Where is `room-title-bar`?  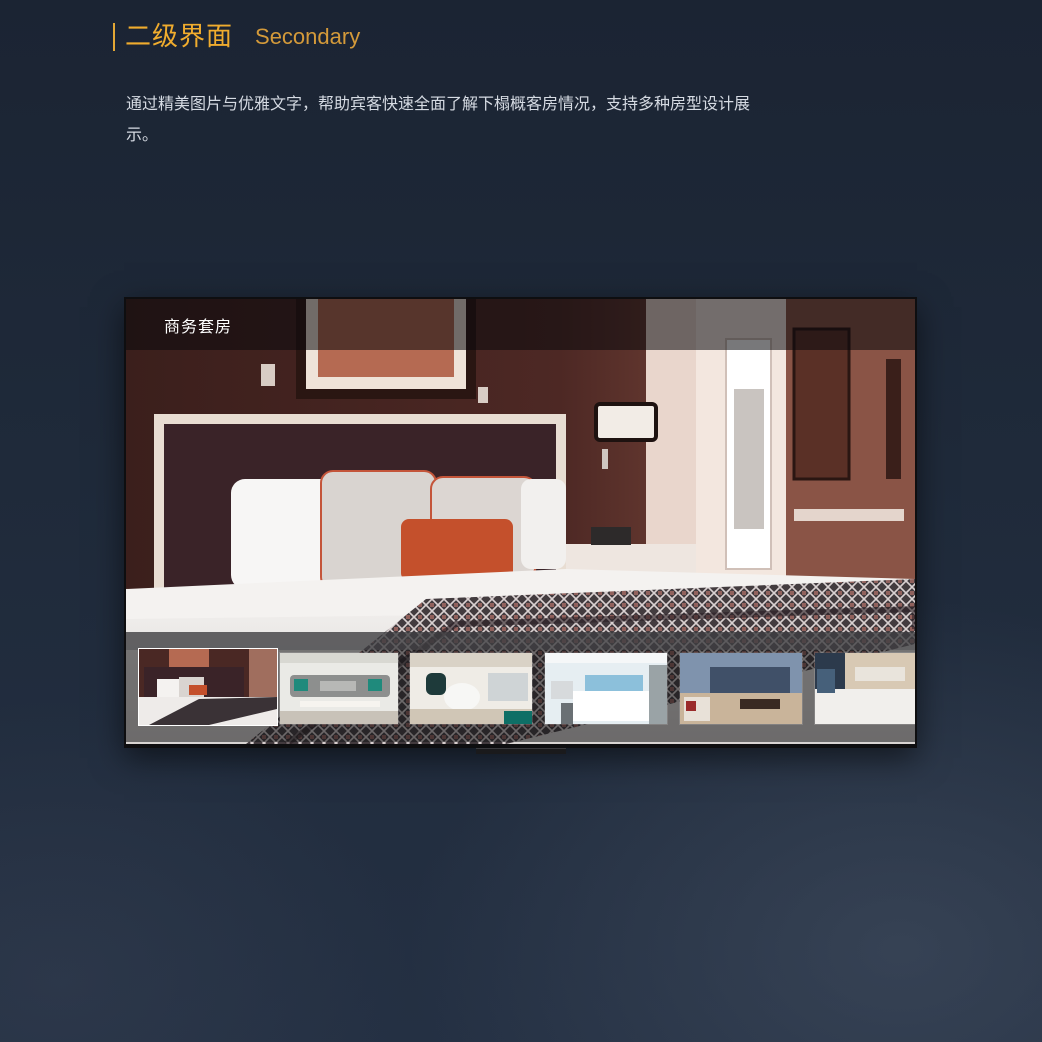 room-title-bar is located at coordinates (520, 324).